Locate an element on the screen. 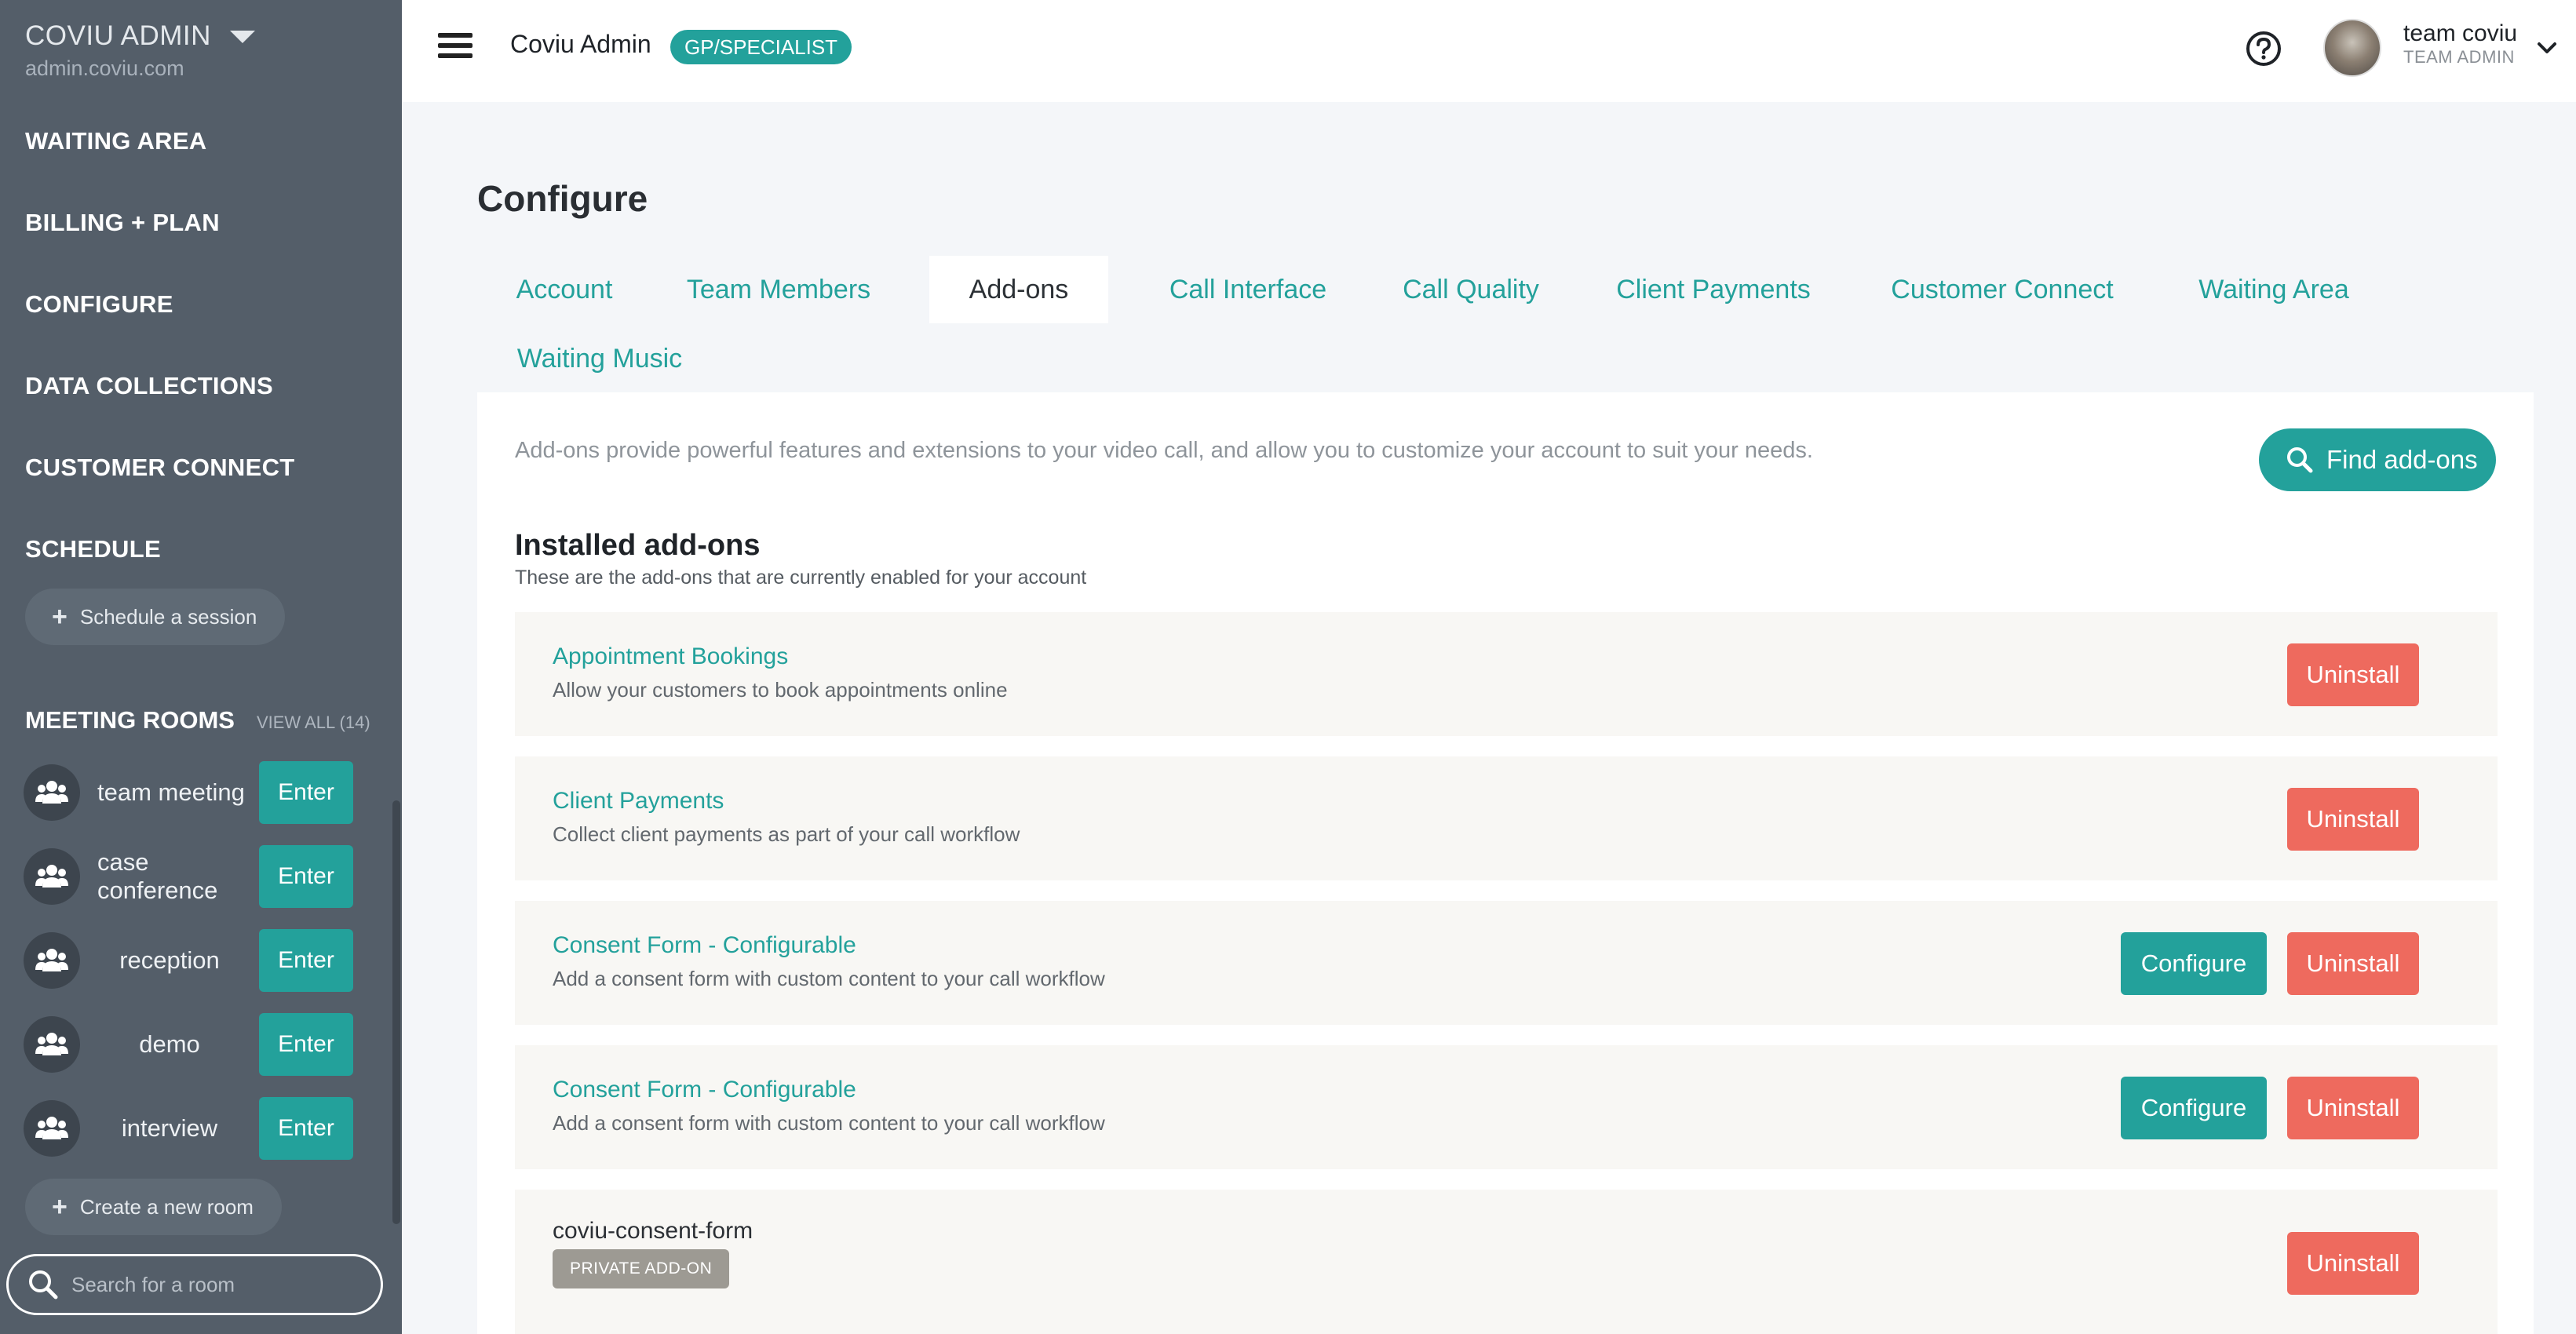 The image size is (2576, 1334). nav-waiting-area: WAITING AREA is located at coordinates (116, 141).